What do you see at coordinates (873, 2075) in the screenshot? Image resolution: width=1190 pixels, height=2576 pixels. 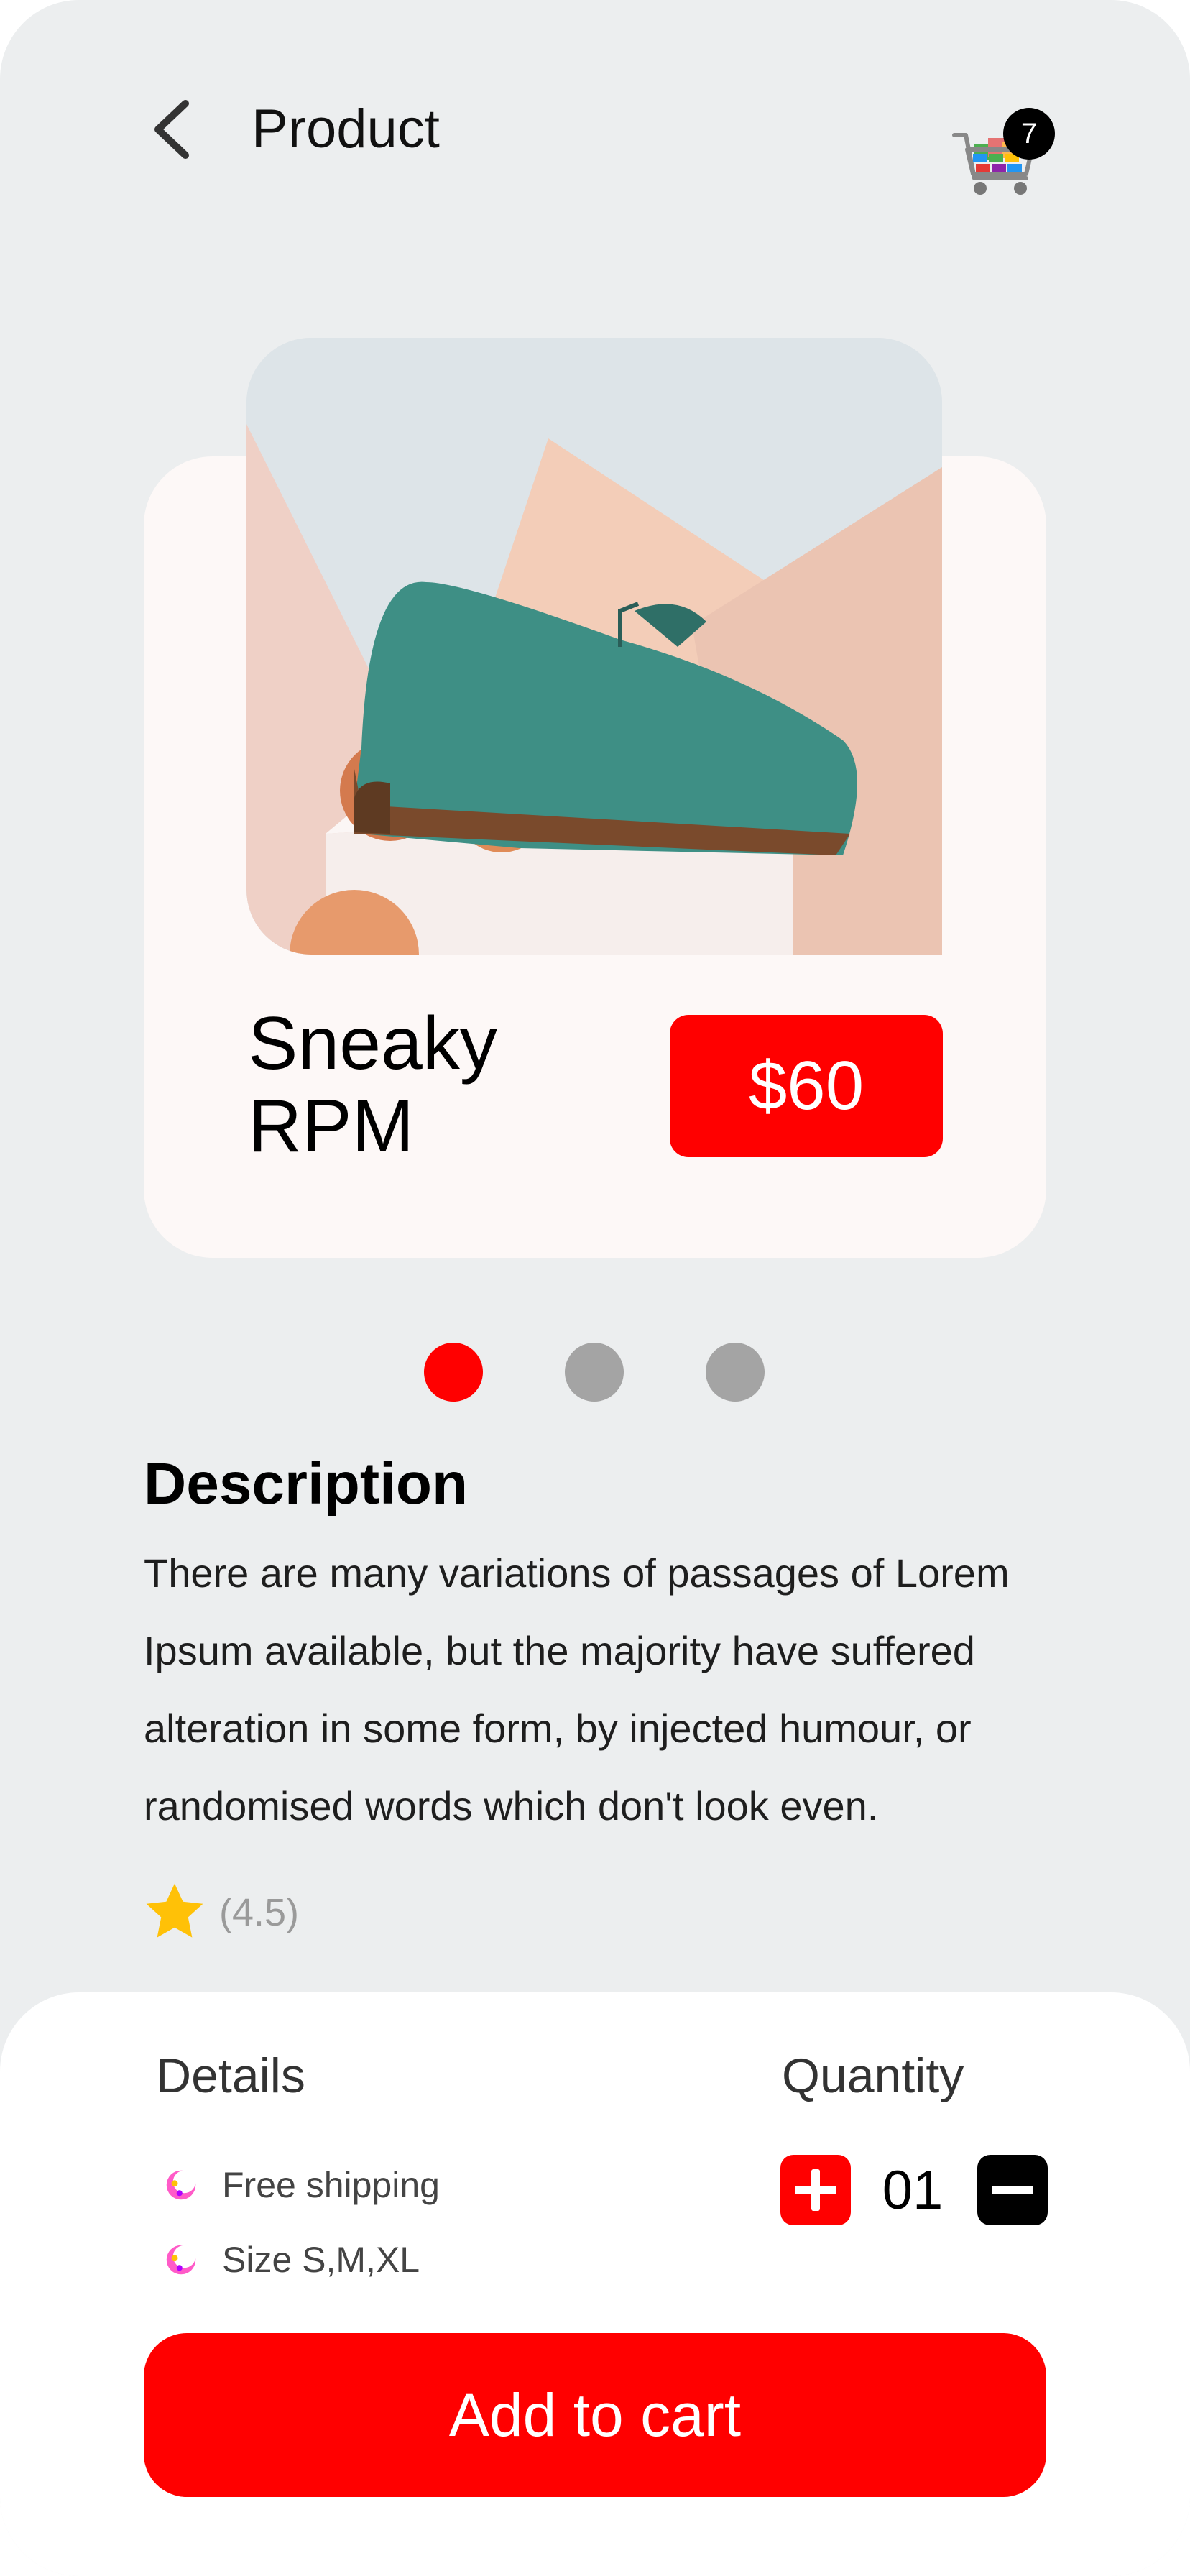 I see `quantity-heading: Quantity` at bounding box center [873, 2075].